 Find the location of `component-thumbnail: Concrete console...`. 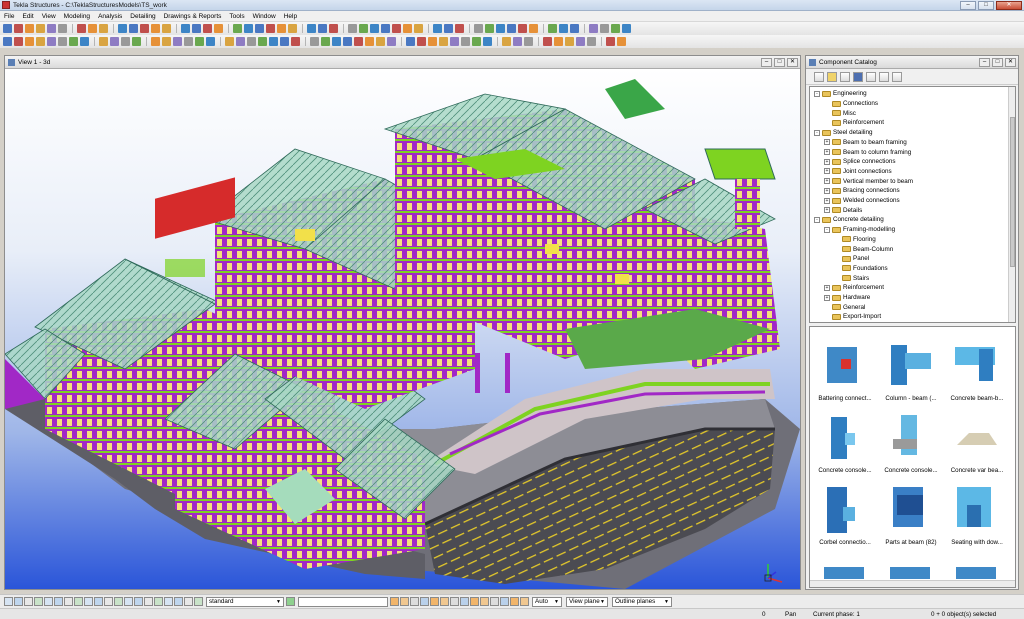

component-thumbnail: Concrete console... is located at coordinates (911, 442).